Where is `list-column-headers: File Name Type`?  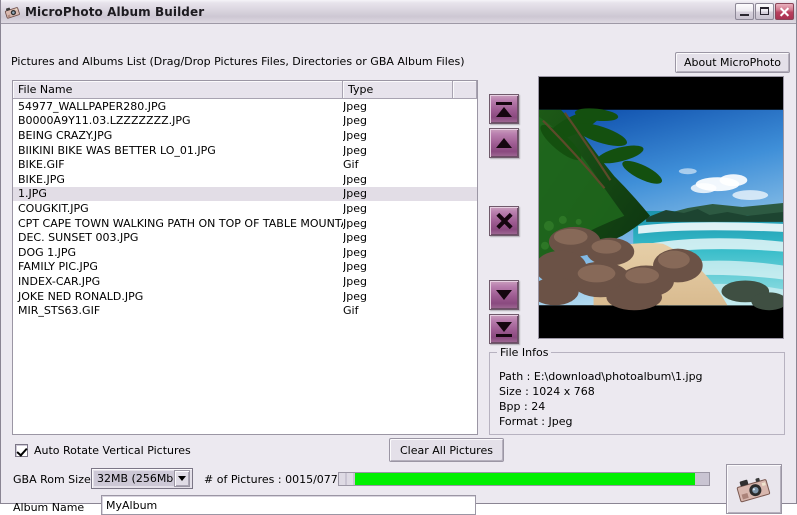 list-column-headers: File Name Type is located at coordinates (245, 90).